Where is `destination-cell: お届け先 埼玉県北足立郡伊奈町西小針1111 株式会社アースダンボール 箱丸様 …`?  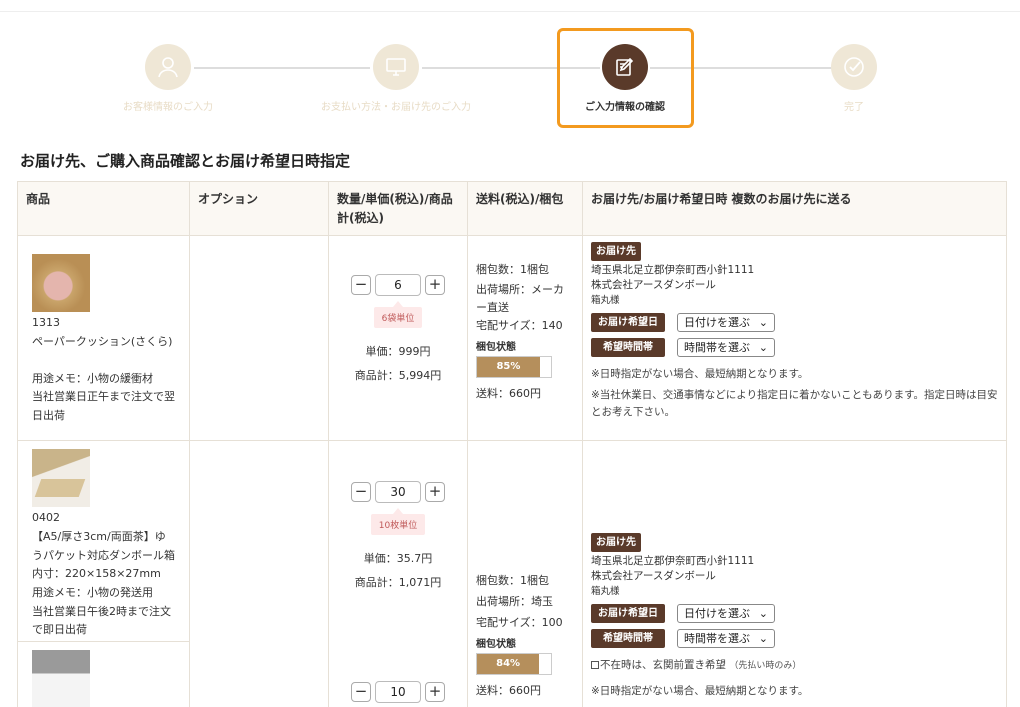 destination-cell: お届け先 埼玉県北足立郡伊奈町西小針1111 株式会社アースダンボール 箱丸様 … is located at coordinates (794, 338).